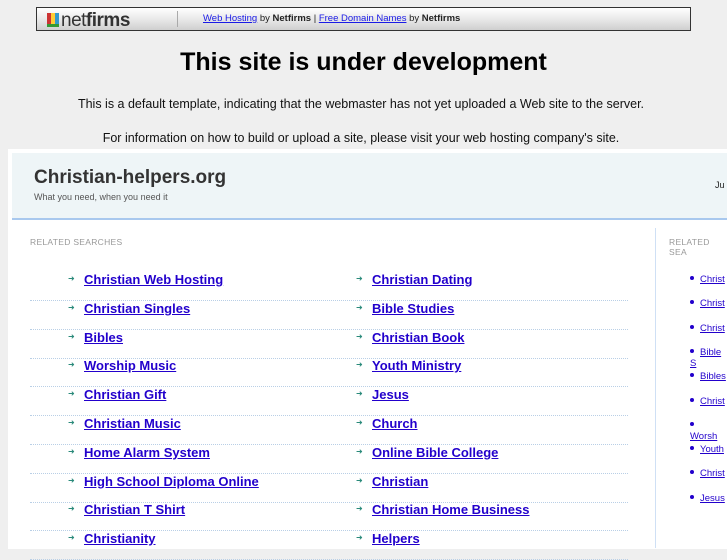 The image size is (727, 560). Describe the element at coordinates (329, 459) in the screenshot. I see `list-row: ➜ Home Alarm System ➜ Online Bible College` at that location.